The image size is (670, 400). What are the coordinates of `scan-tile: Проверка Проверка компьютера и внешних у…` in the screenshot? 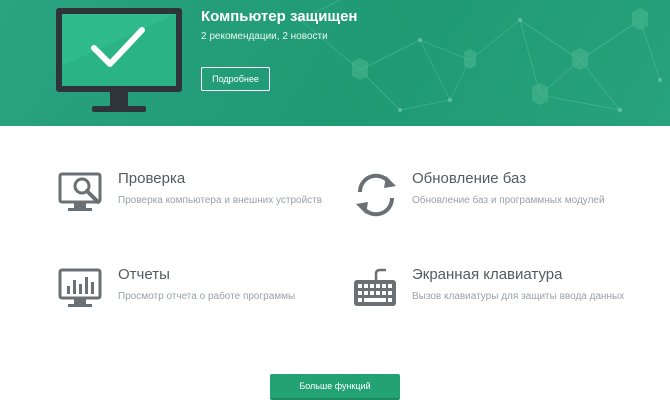 It's located at (203, 200).